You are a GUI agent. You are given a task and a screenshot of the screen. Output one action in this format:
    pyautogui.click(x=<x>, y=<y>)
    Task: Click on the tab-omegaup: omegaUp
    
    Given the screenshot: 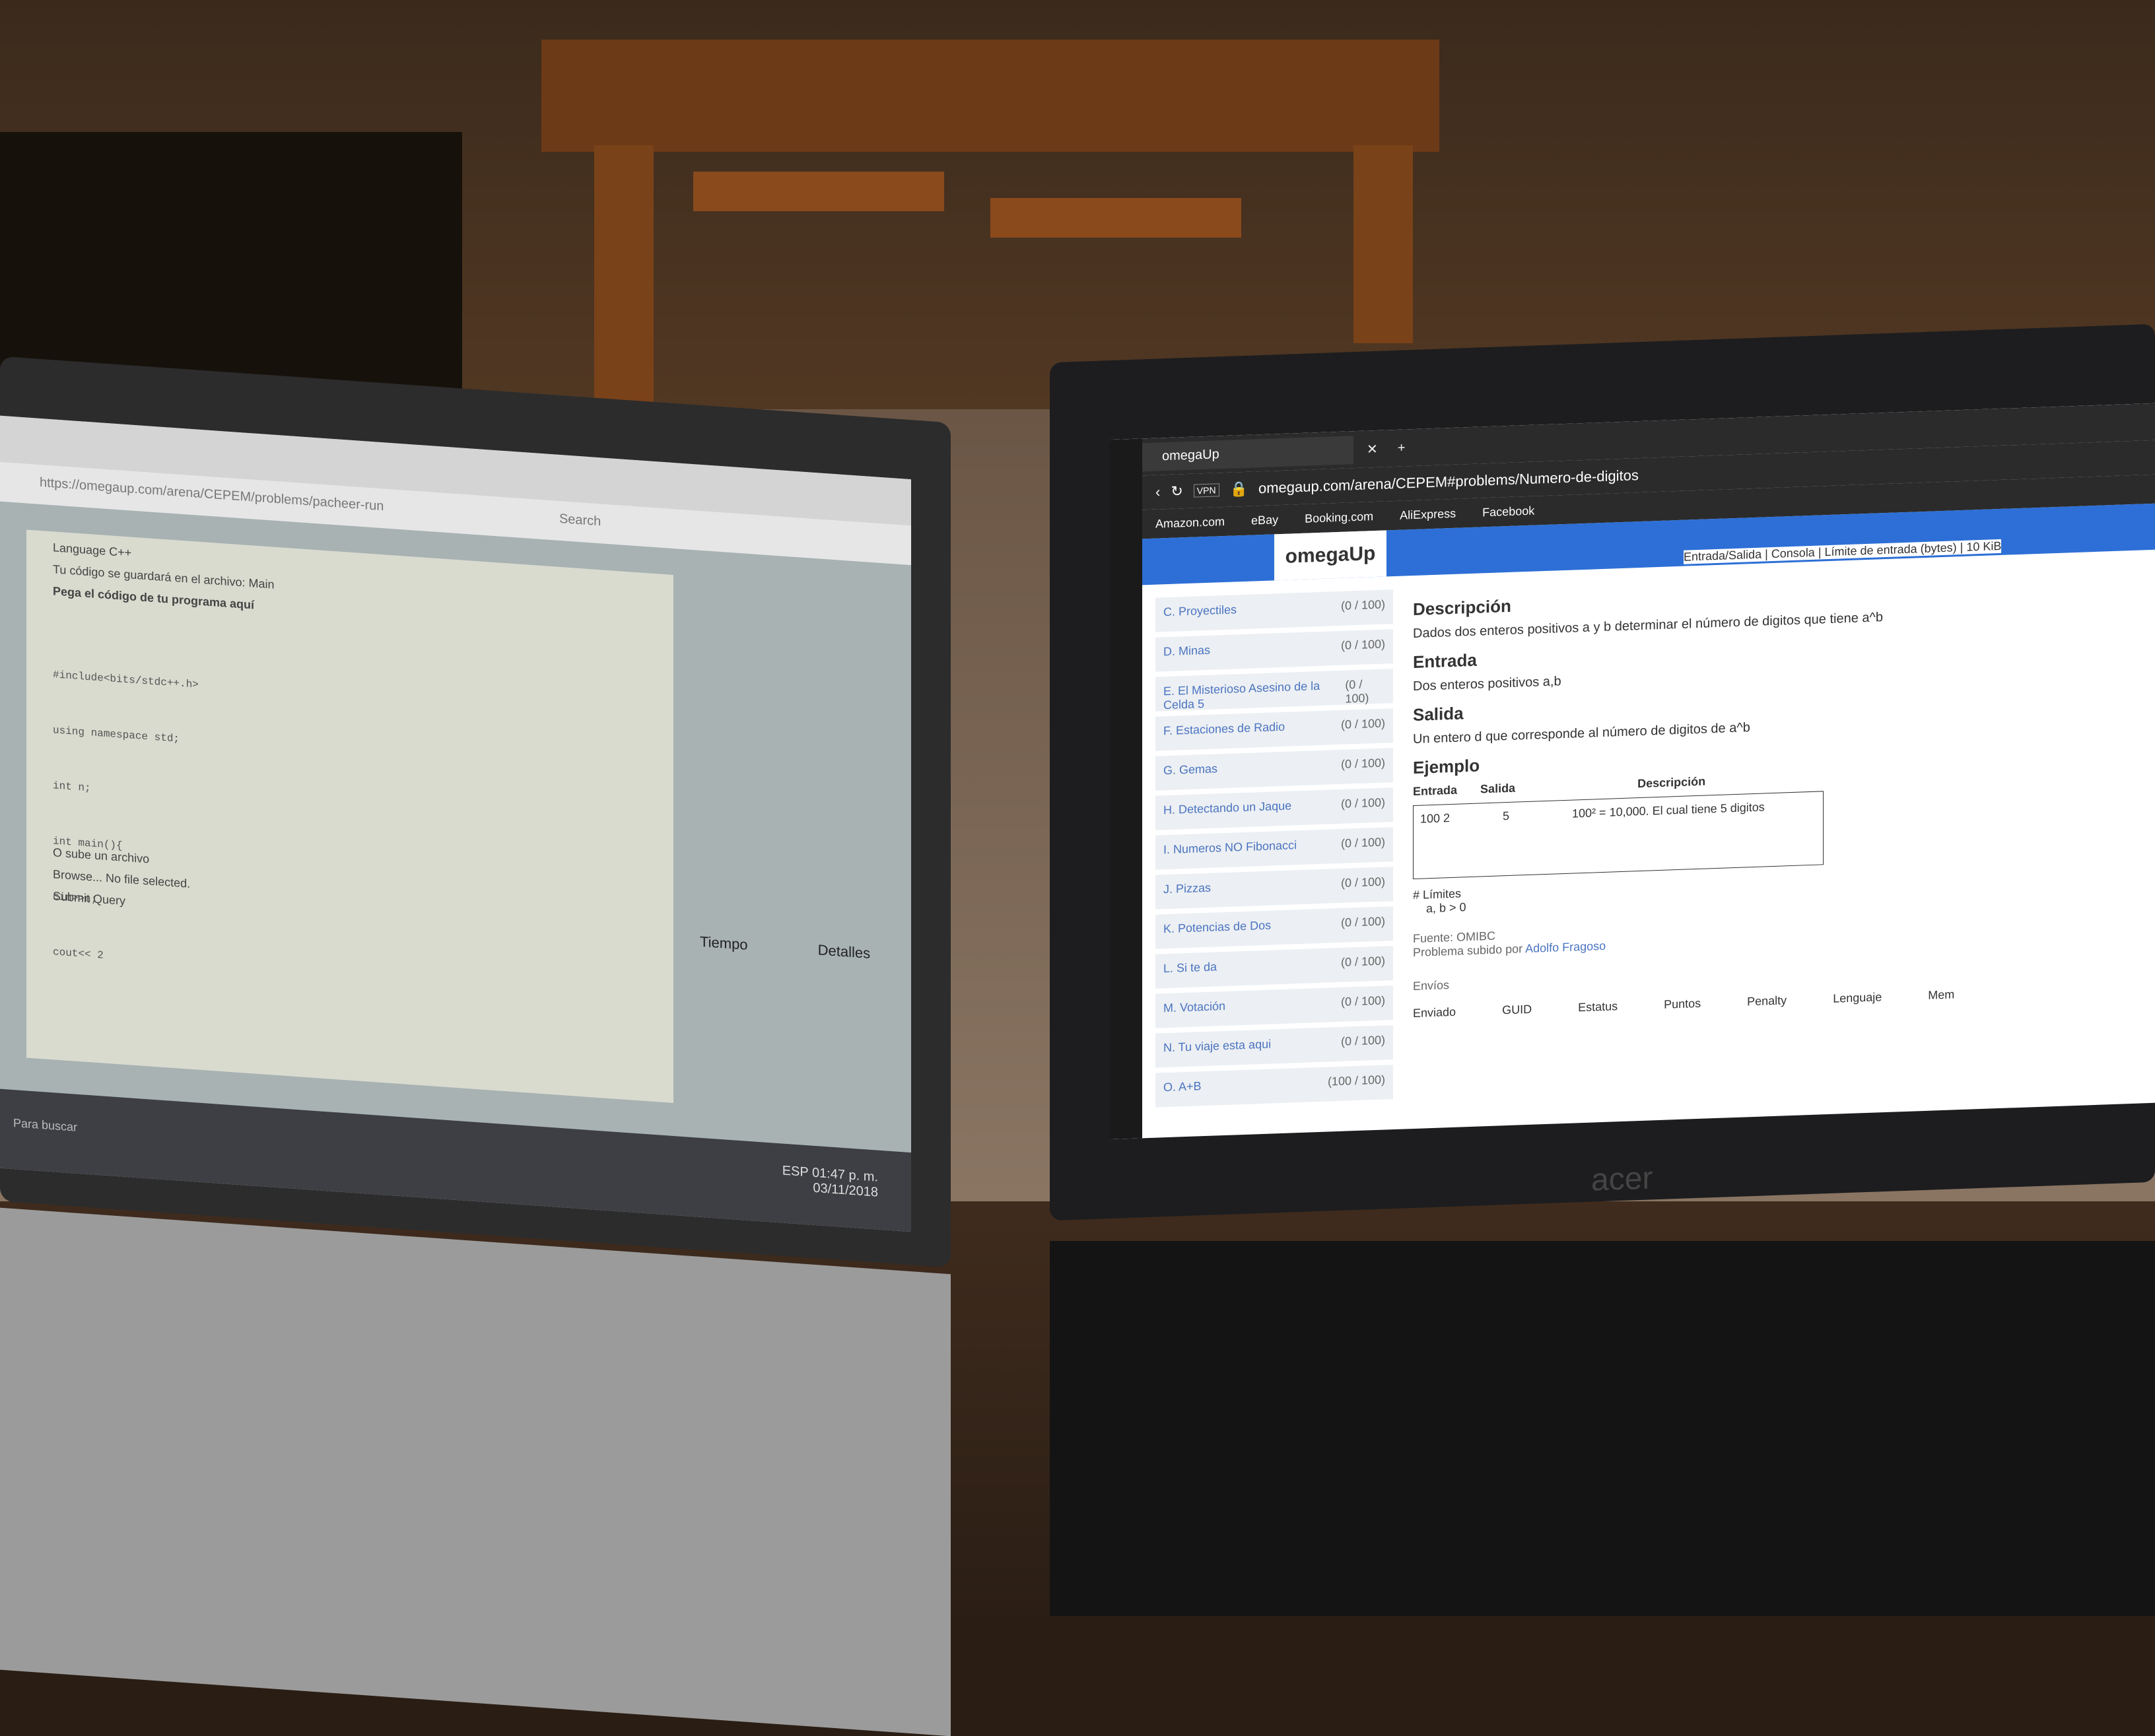 What is the action you would take?
    pyautogui.click(x=1248, y=453)
    